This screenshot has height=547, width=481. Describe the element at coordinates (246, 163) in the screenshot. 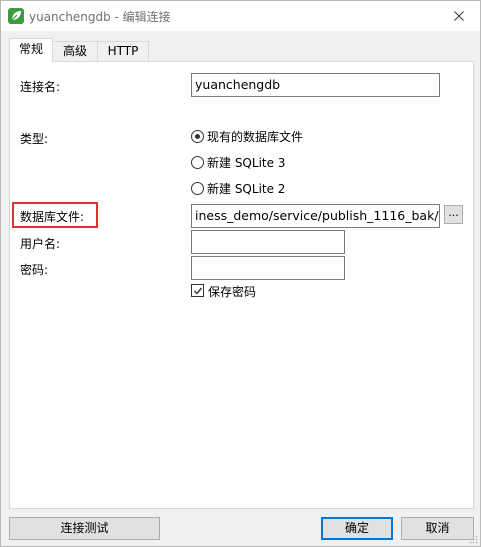

I see `radio-new-sqlite3-label: 新建 SQLite 3` at that location.